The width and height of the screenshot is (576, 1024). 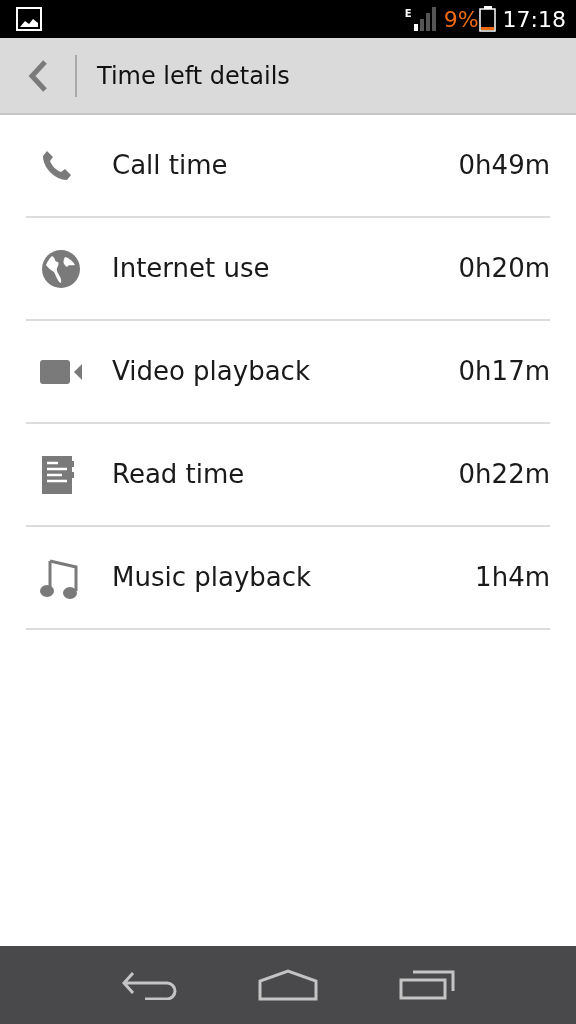 What do you see at coordinates (425, 19) in the screenshot?
I see `signal-icon` at bounding box center [425, 19].